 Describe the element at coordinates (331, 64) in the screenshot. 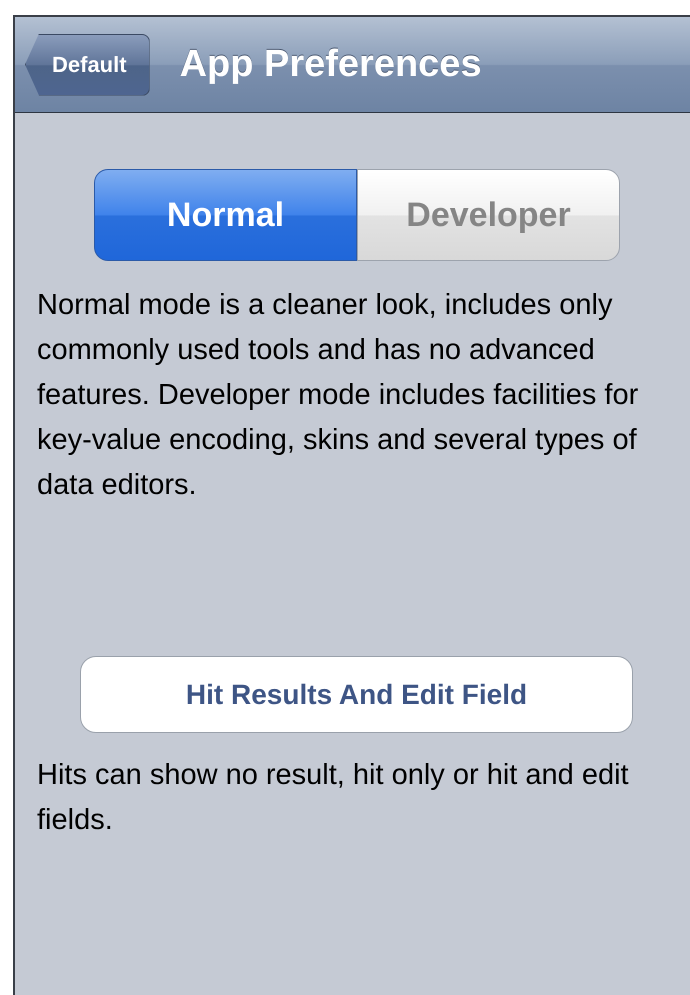

I see `window-title: App Preferences` at that location.